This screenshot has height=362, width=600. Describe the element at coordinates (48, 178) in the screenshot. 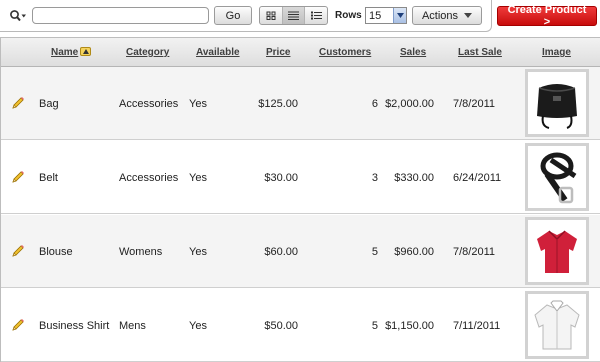

I see `cell-name: Belt` at that location.